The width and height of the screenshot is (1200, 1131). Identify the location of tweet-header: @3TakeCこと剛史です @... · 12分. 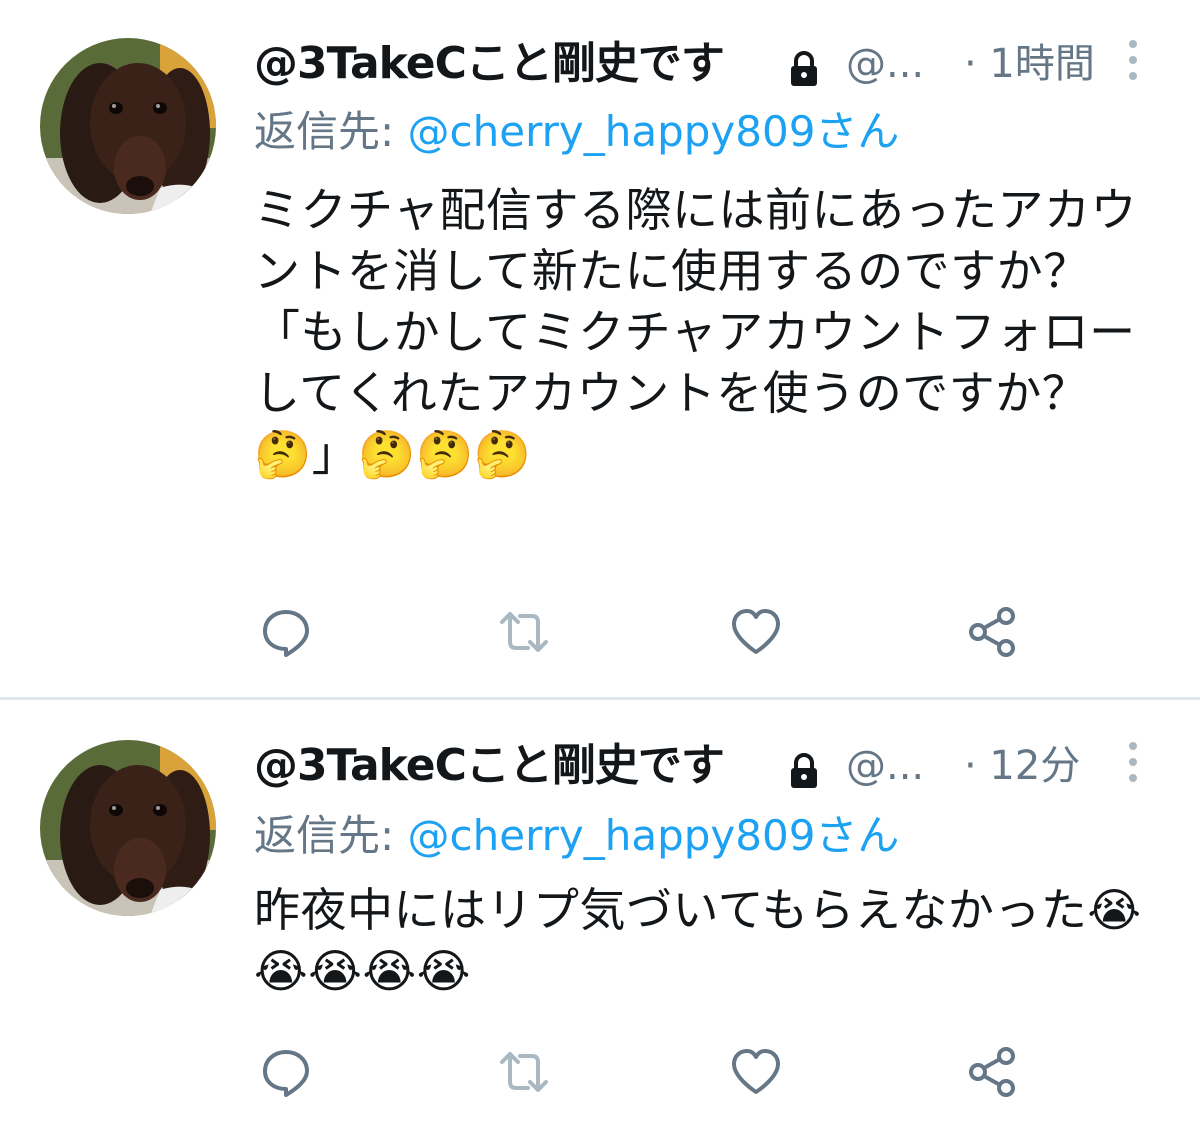
(704, 766).